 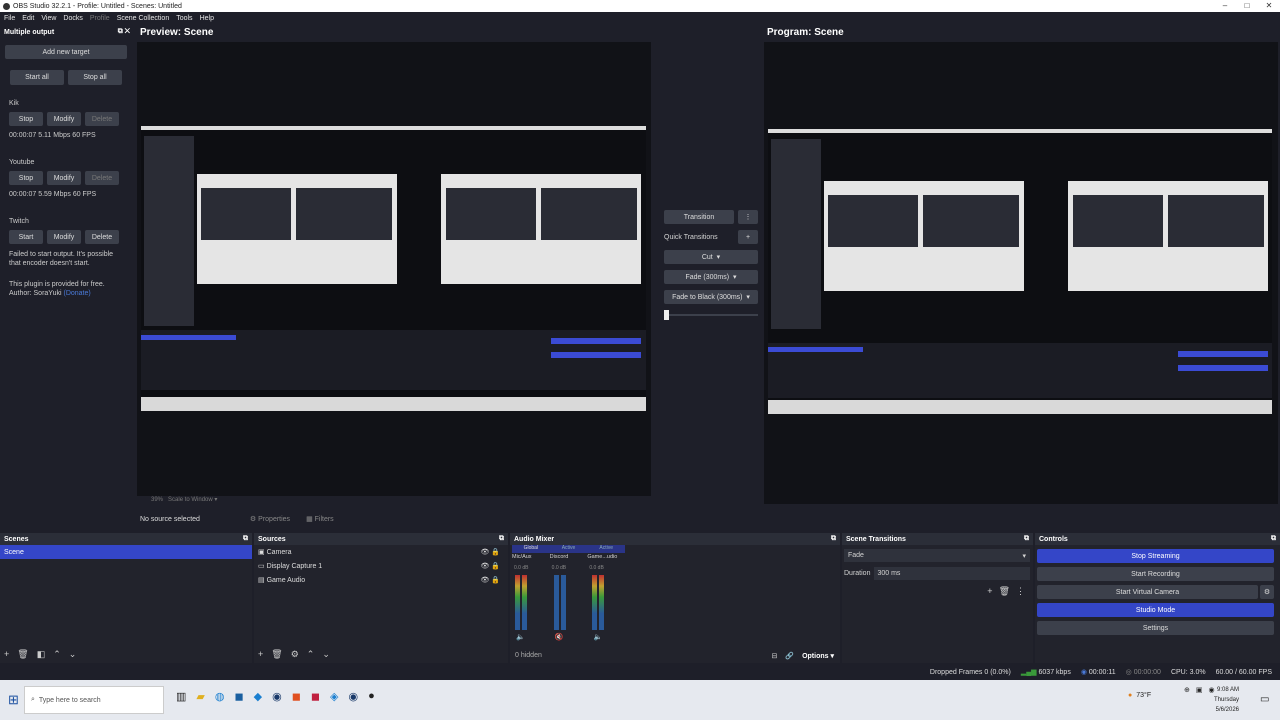 What do you see at coordinates (381, 580) in the screenshot?
I see `source-item-game-audio: ▤ Game Audio 👁 🔒` at bounding box center [381, 580].